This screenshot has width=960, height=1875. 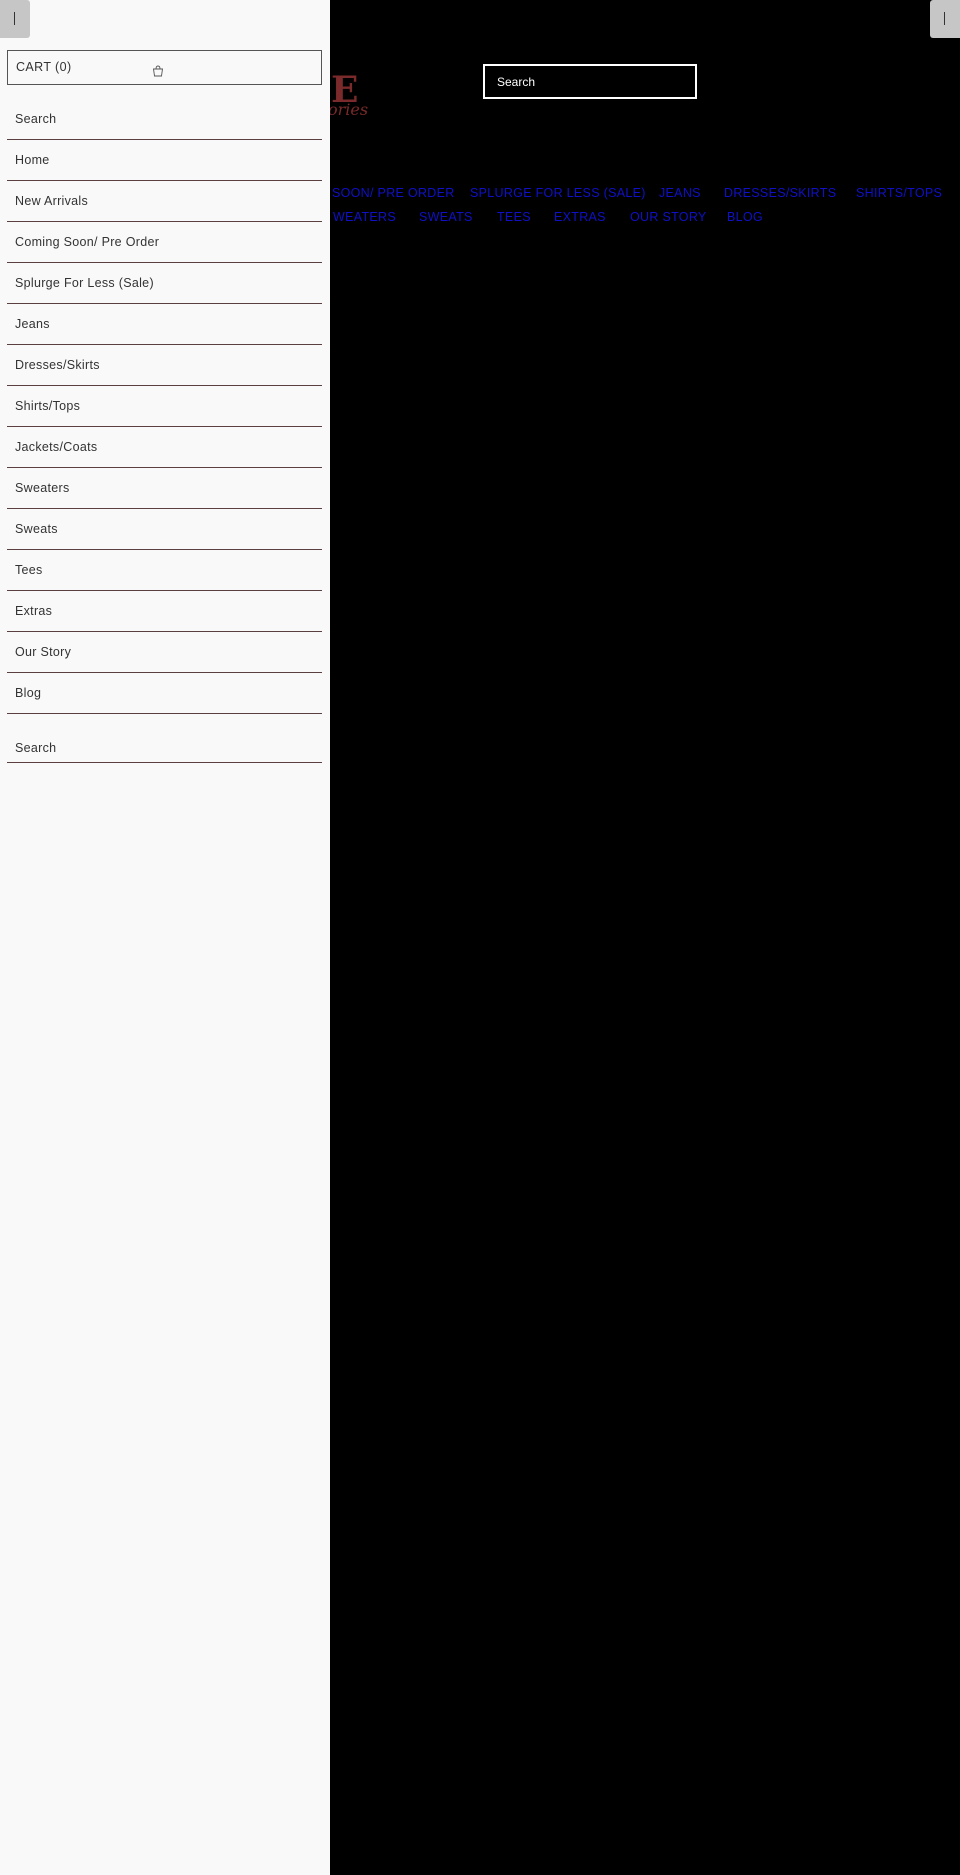 What do you see at coordinates (680, 193) in the screenshot?
I see `nav-link-jeans: JEANS` at bounding box center [680, 193].